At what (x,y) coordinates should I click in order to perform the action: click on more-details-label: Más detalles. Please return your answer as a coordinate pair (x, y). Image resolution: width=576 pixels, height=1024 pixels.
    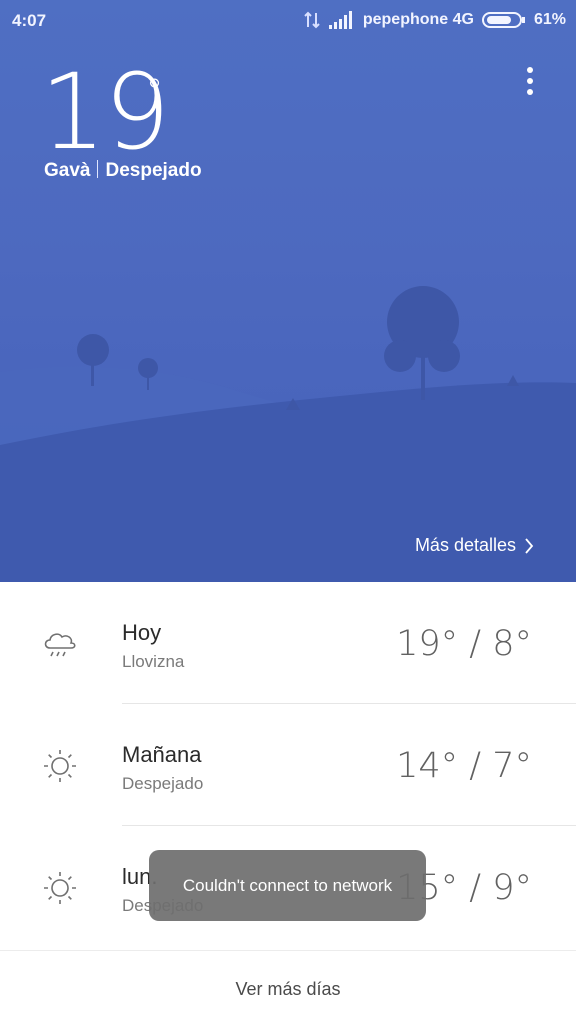
    Looking at the image, I should click on (465, 545).